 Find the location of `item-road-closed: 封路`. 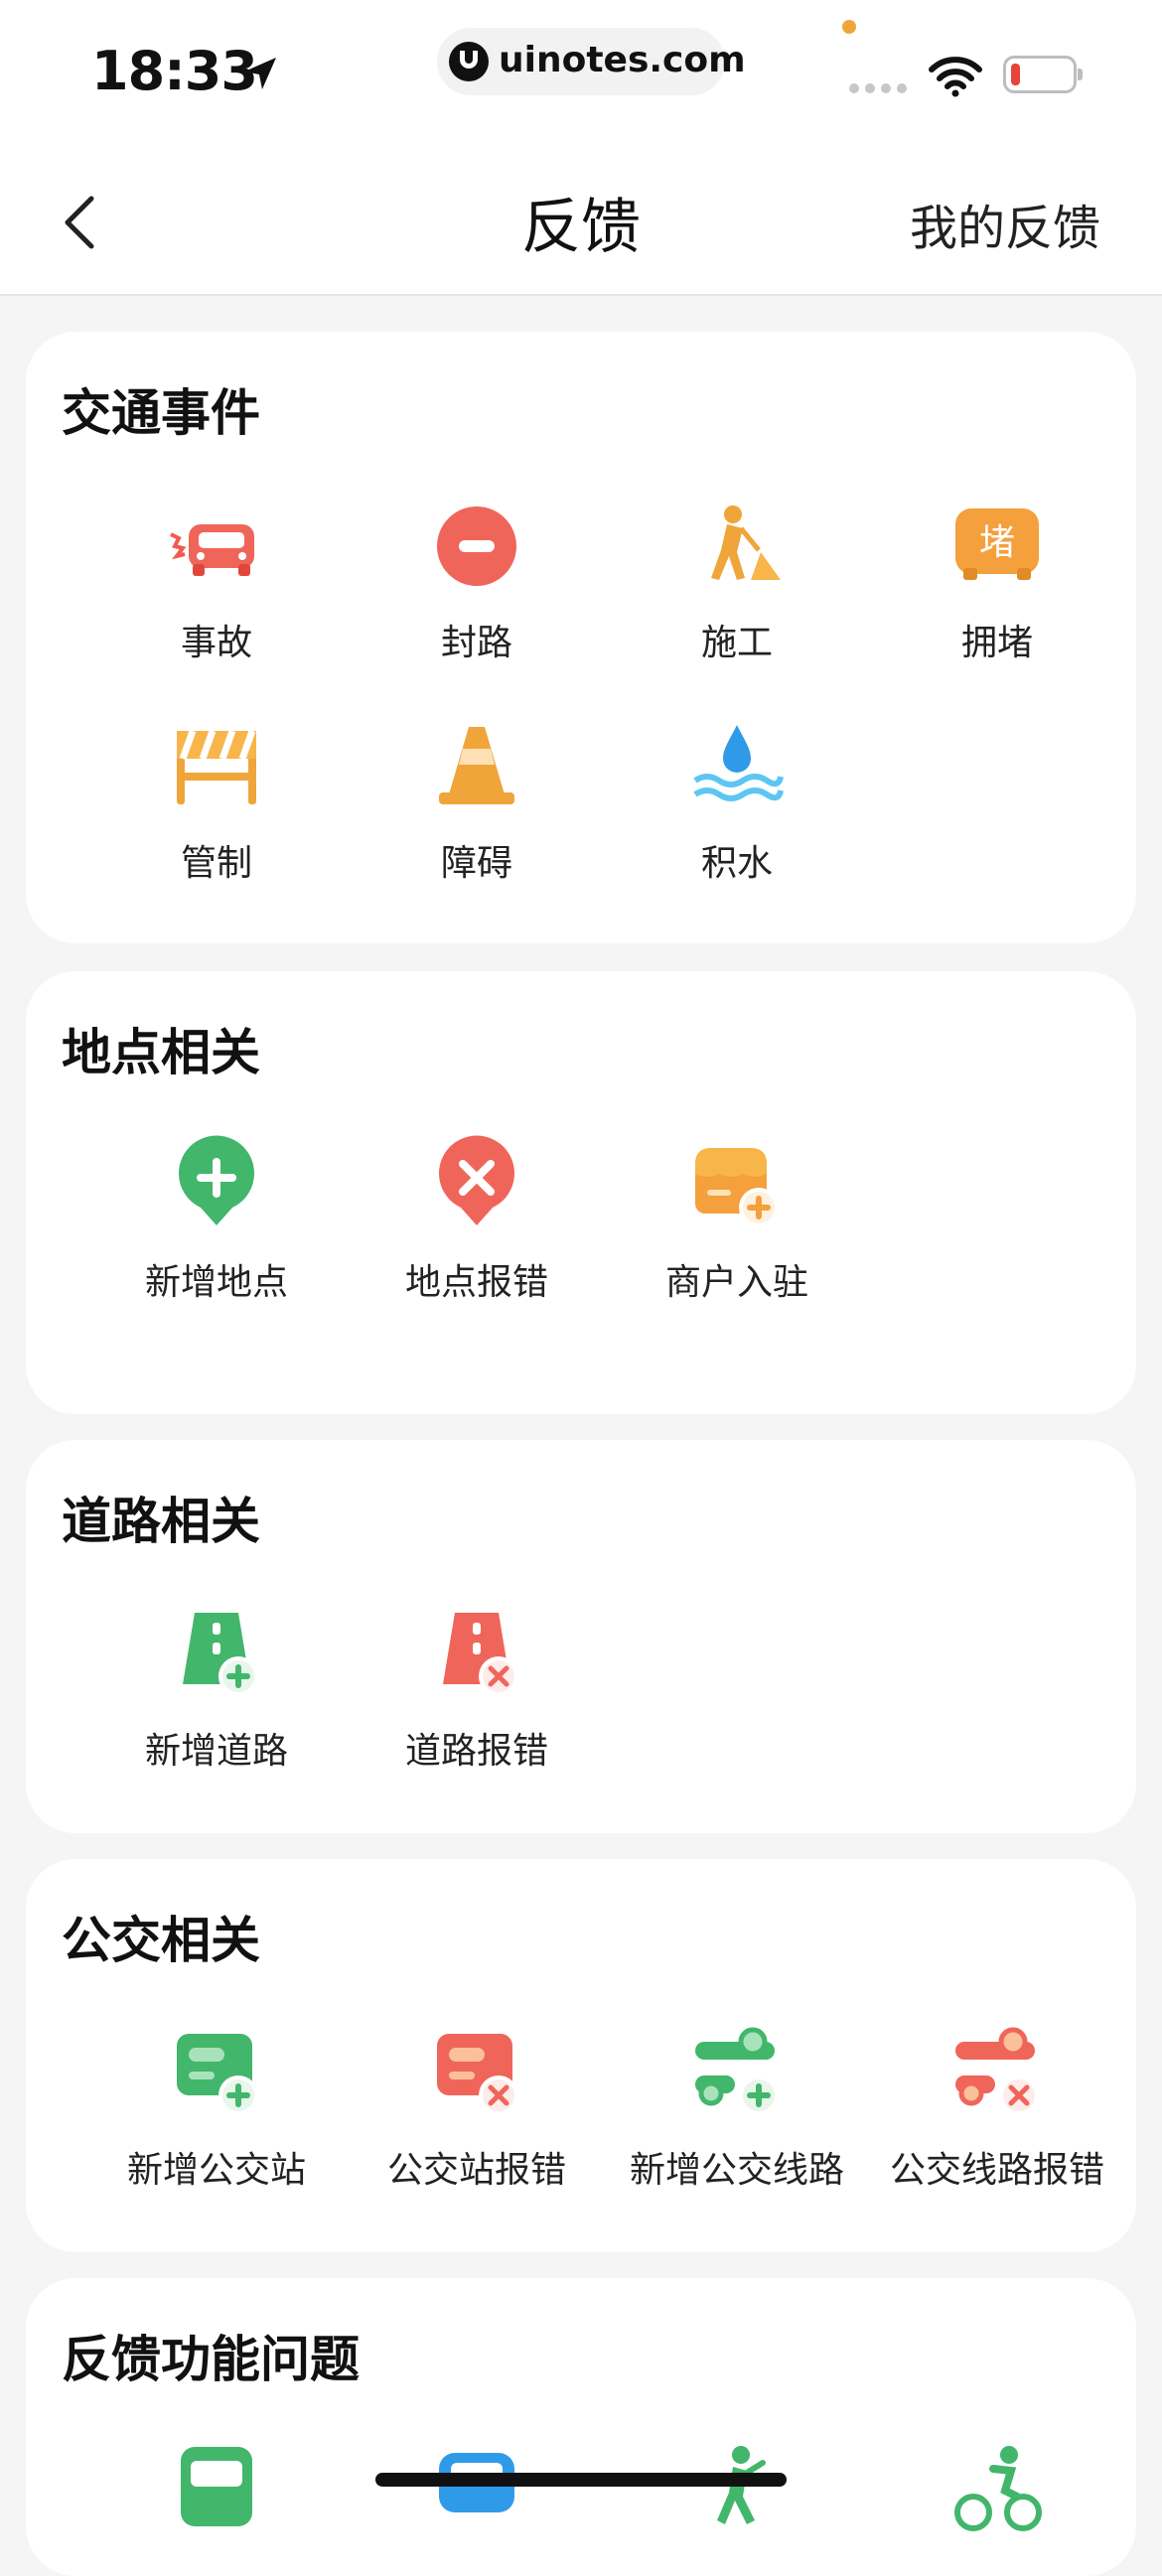

item-road-closed: 封路 is located at coordinates (477, 580).